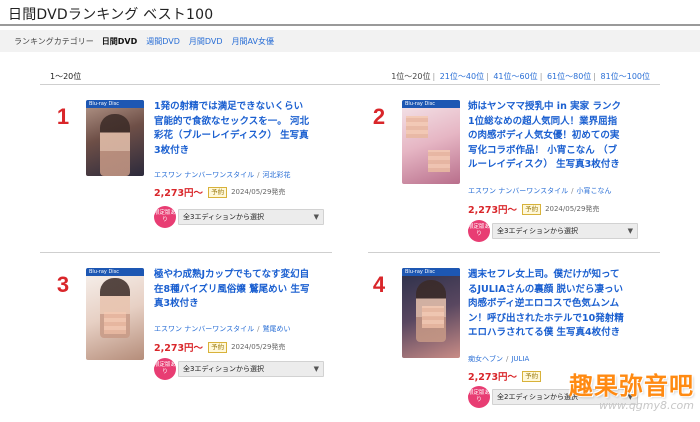 Image resolution: width=700 pixels, height=422 pixels. Describe the element at coordinates (253, 41) in the screenshot. I see `tab-monthly-actress: 月間AV女優` at that location.